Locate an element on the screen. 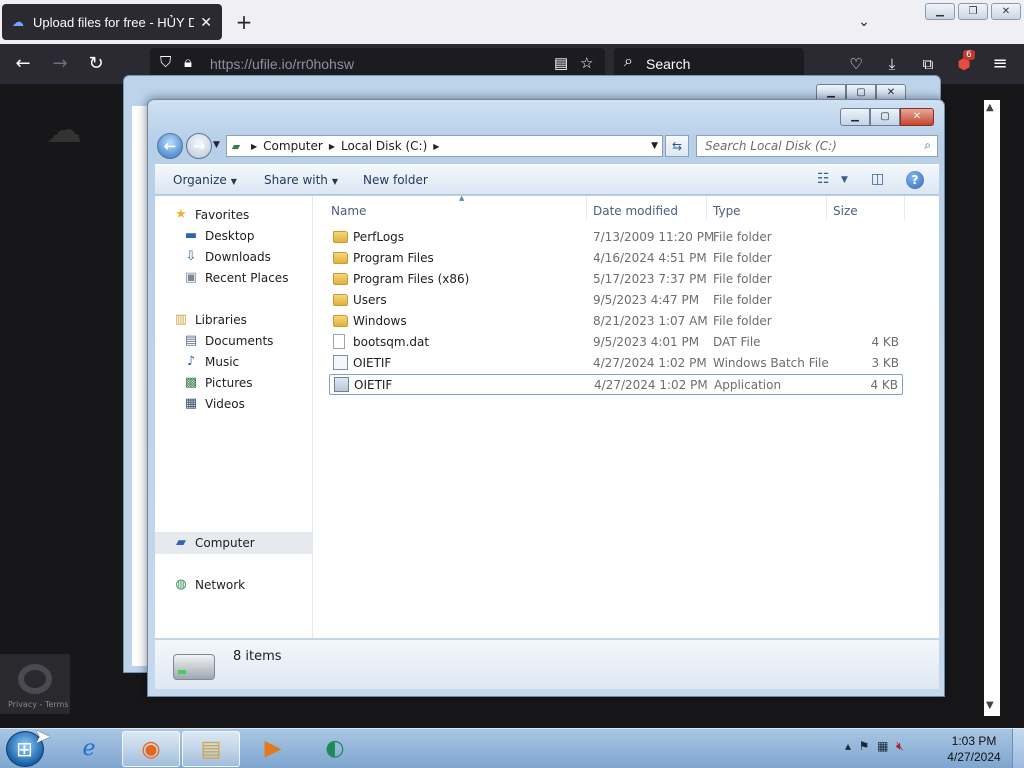 The height and width of the screenshot is (768, 1024). bookmark-star-icon: ☆ is located at coordinates (586, 63).